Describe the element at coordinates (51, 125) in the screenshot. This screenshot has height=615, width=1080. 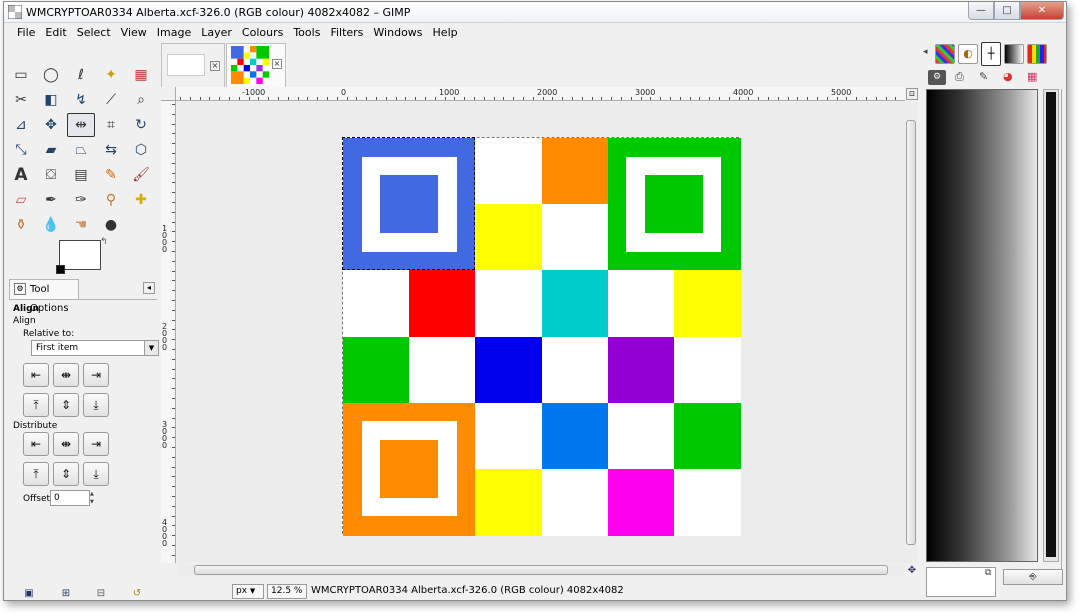
I see `move-icon: ✥` at that location.